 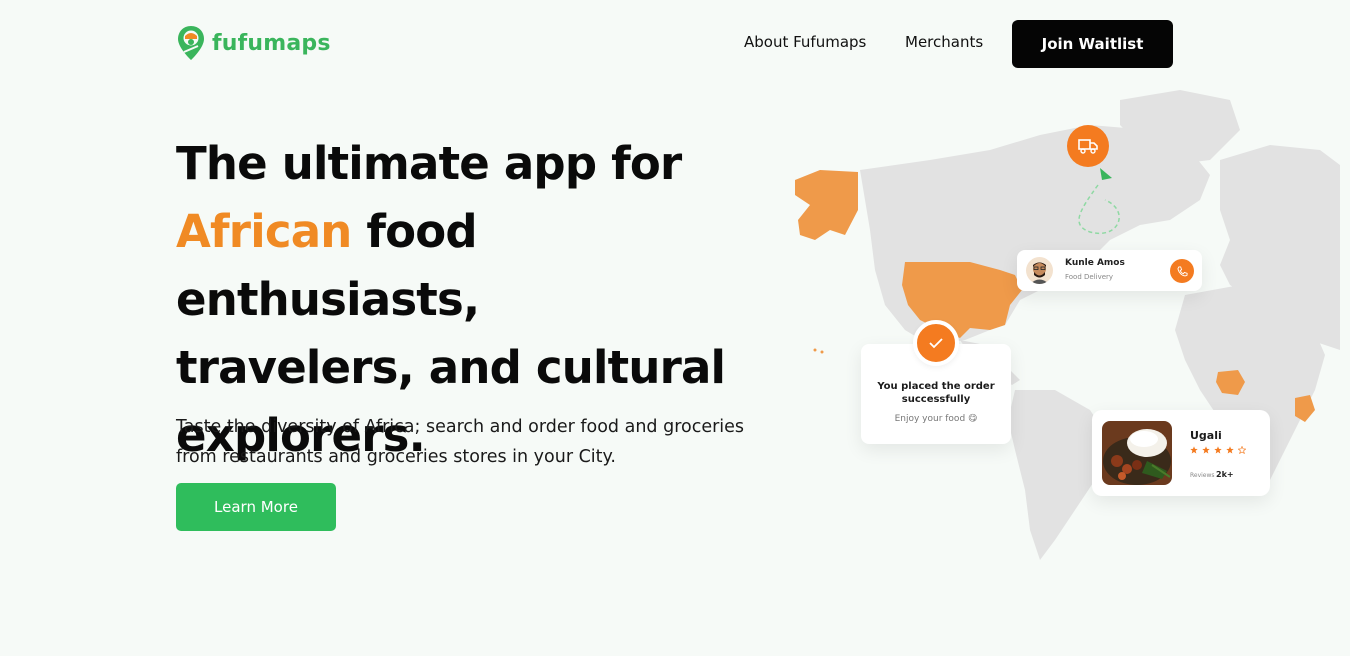 What do you see at coordinates (1039, 270) in the screenshot?
I see `courier-avatar` at bounding box center [1039, 270].